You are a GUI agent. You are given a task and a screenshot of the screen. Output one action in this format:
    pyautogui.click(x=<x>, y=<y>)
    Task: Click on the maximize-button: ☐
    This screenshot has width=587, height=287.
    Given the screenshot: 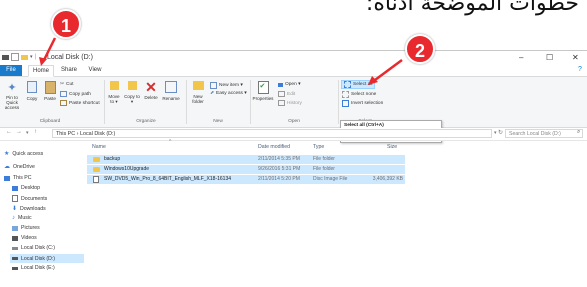 What is the action you would take?
    pyautogui.click(x=549, y=57)
    